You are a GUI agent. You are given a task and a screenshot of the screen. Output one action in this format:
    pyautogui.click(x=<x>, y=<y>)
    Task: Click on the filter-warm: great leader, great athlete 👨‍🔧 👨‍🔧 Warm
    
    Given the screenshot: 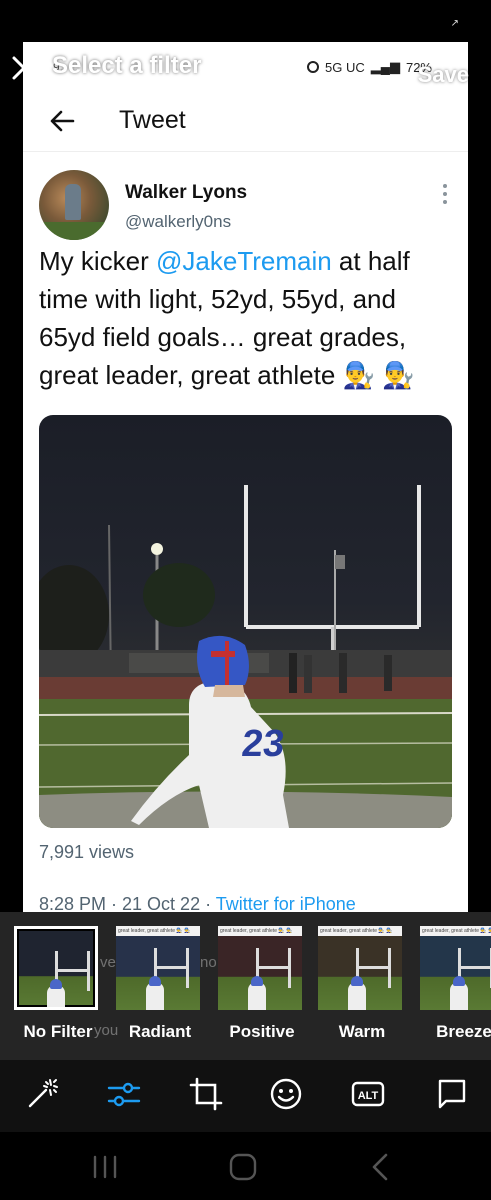 What is the action you would take?
    pyautogui.click(x=362, y=984)
    